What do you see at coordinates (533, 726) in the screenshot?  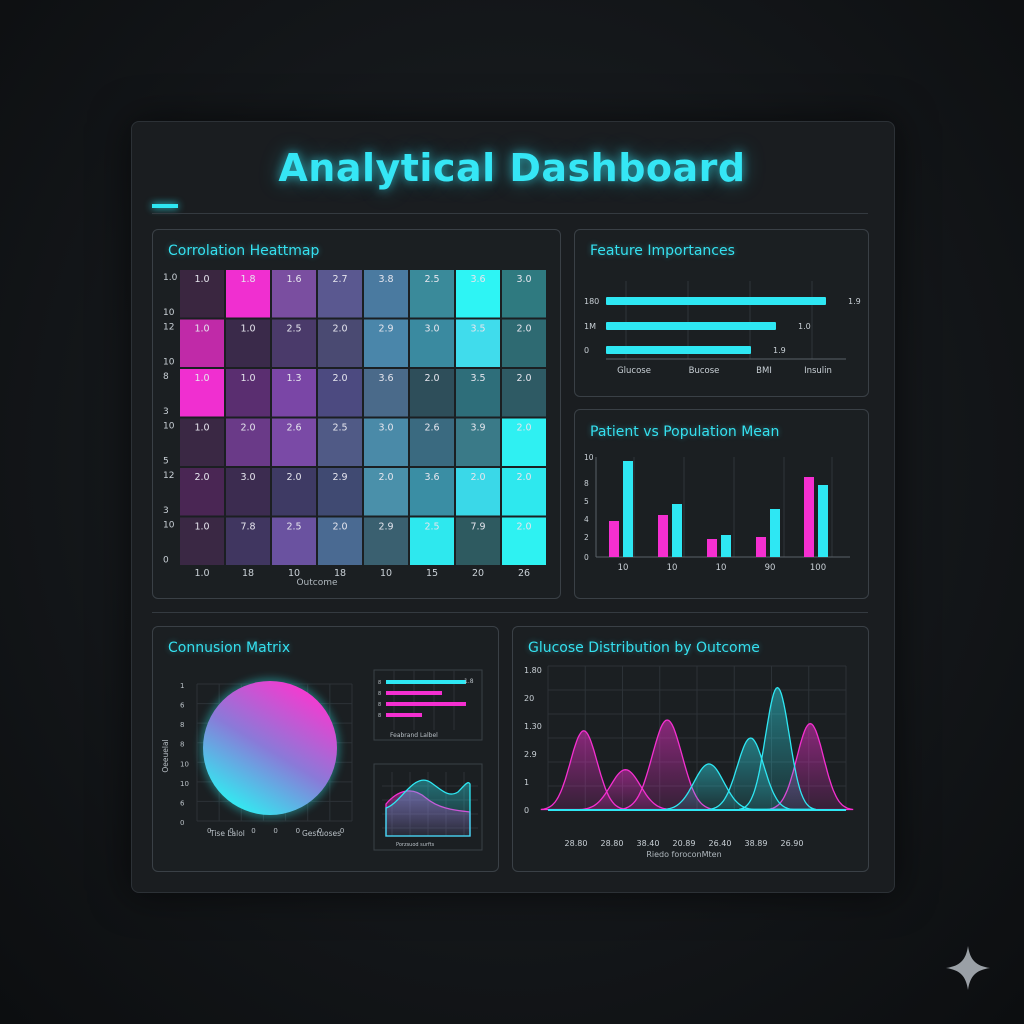 I see `glucose-y-tick: 1.30` at bounding box center [533, 726].